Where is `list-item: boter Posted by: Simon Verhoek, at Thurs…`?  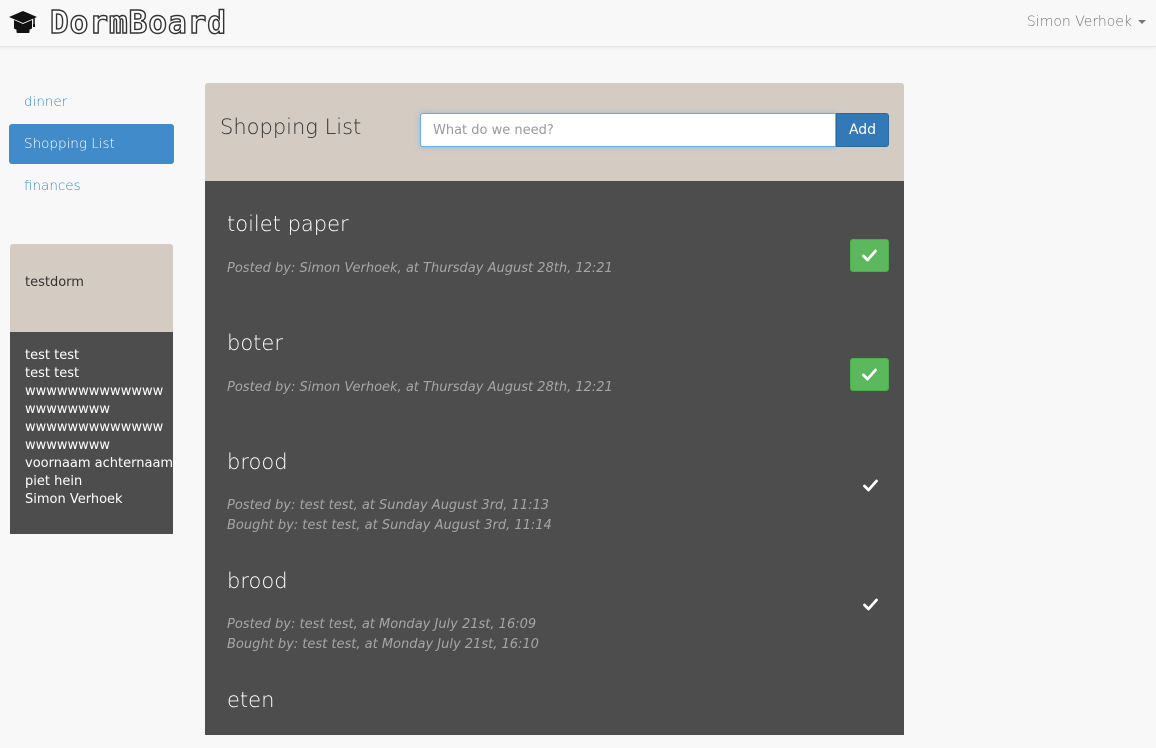 list-item: boter Posted by: Simon Verhoek, at Thurs… is located at coordinates (554, 359).